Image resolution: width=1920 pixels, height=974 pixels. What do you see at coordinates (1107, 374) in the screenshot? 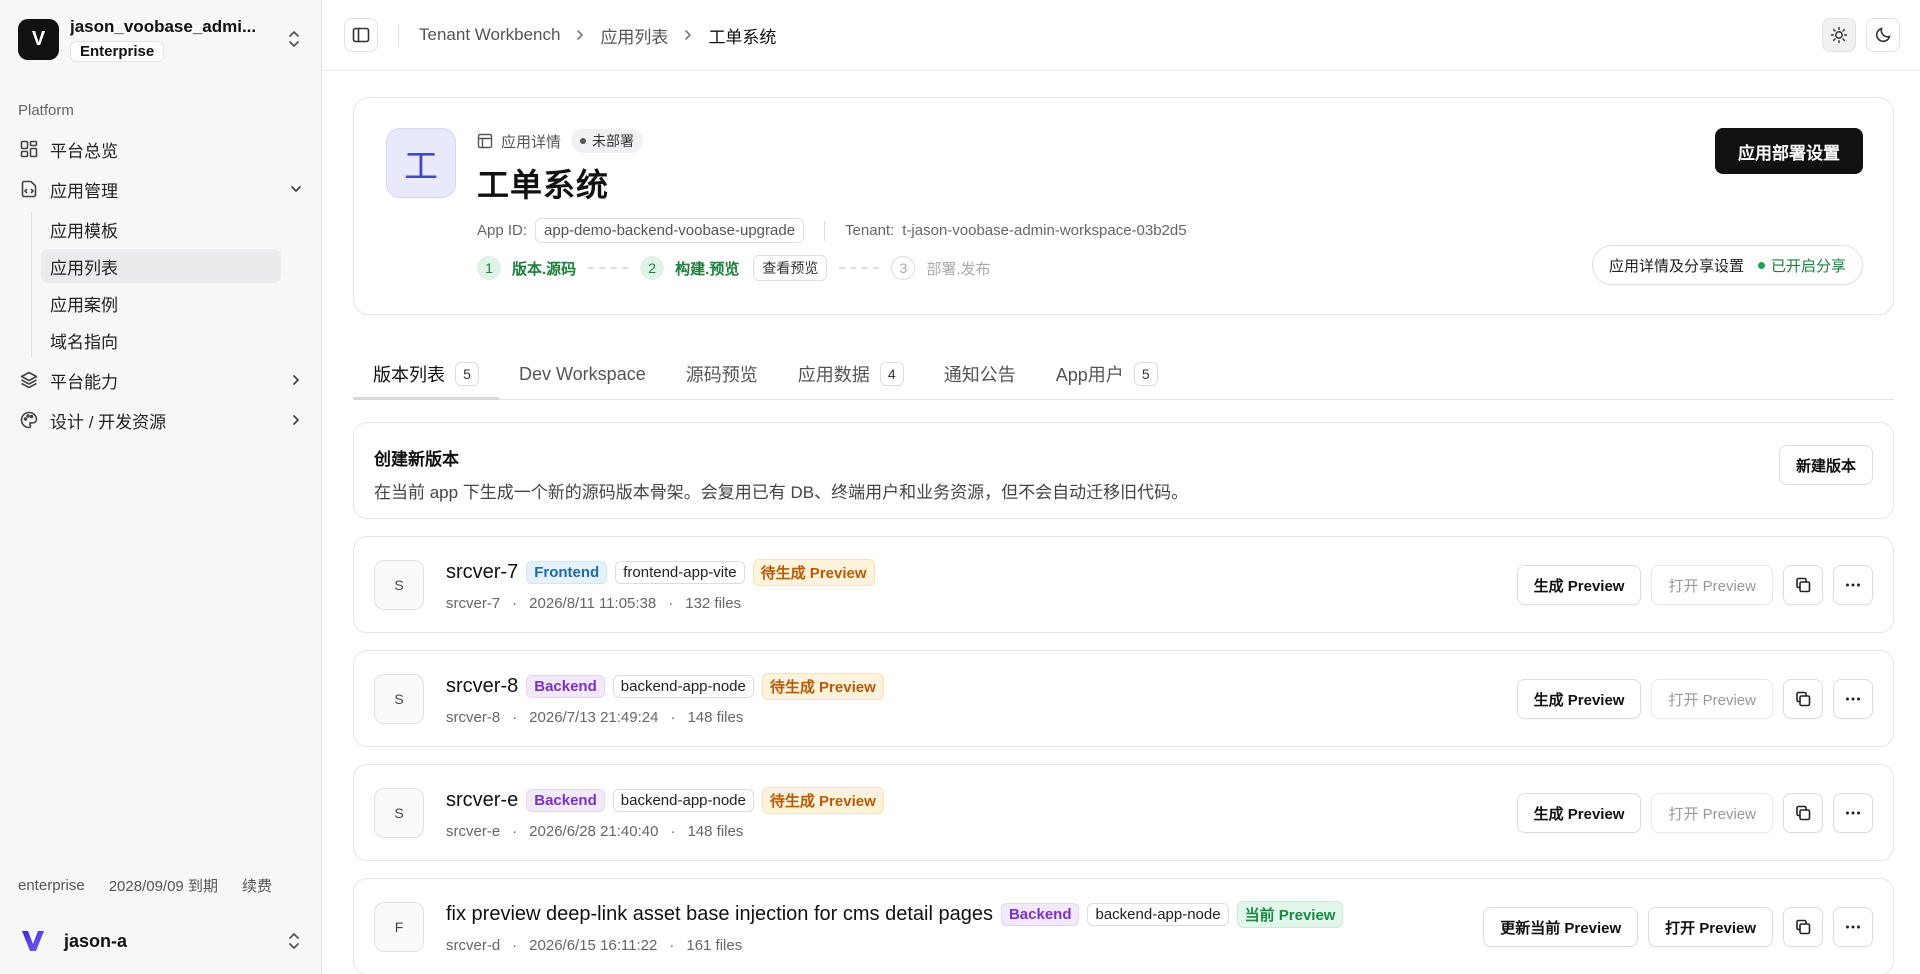
I see `tab-app-users: App用户 5` at bounding box center [1107, 374].